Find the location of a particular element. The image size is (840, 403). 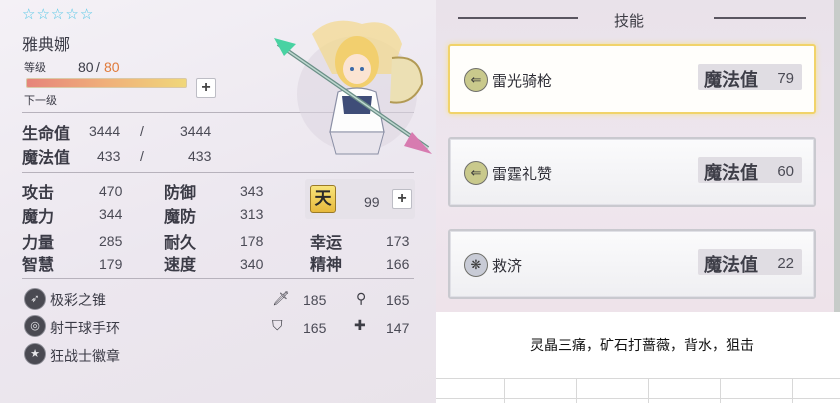

skill-mp-box: 魔法值 79 is located at coordinates (750, 77).